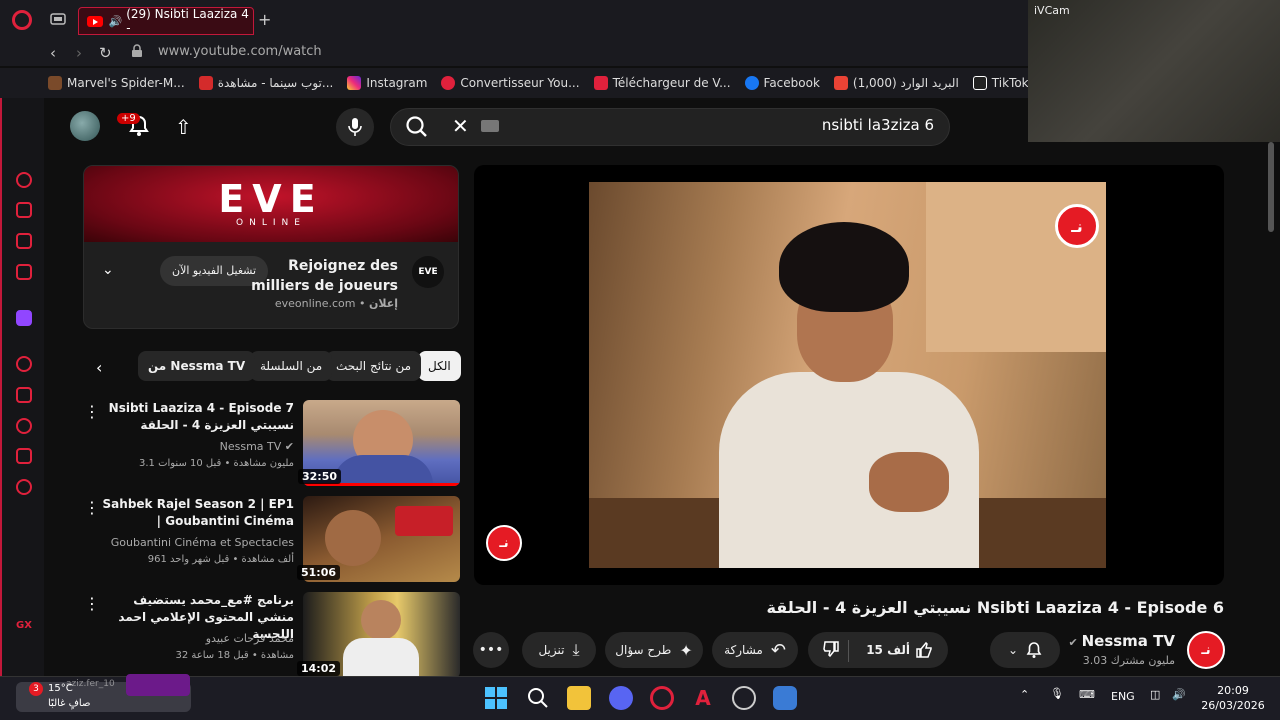  Describe the element at coordinates (166, 21) in the screenshot. I see `tab-youtube: 🔊 (29) Nsibti Laaziza 4 -` at that location.